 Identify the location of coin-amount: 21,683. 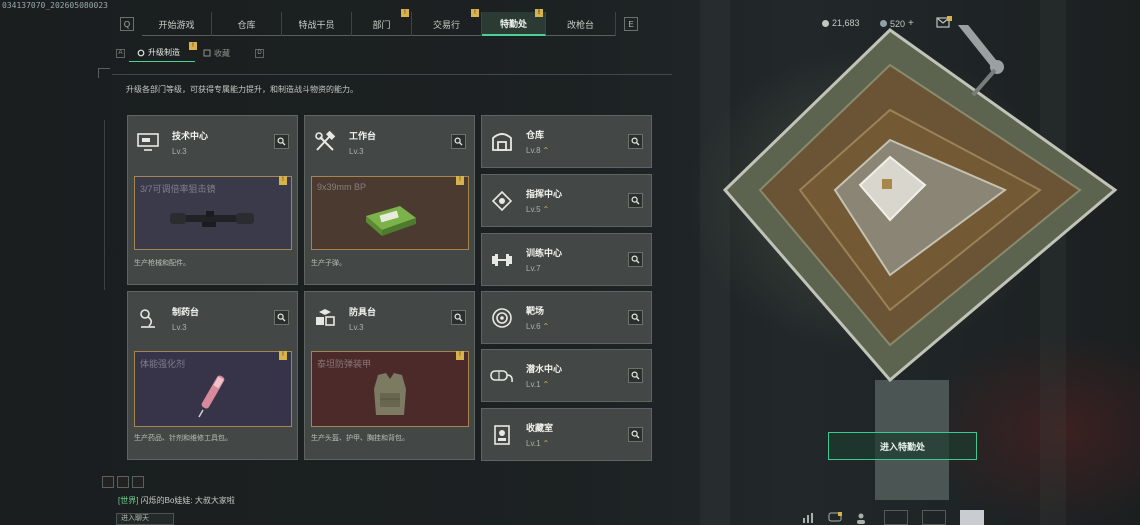
(846, 23).